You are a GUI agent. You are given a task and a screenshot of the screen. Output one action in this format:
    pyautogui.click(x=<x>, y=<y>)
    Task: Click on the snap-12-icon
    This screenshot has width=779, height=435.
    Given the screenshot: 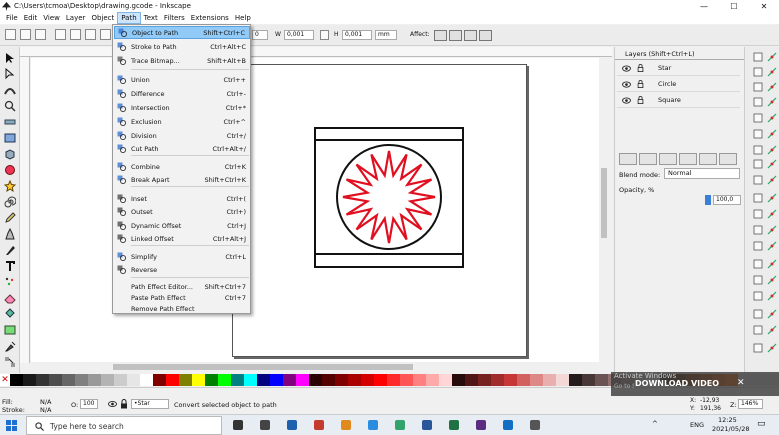 What is the action you would take?
    pyautogui.click(x=772, y=230)
    